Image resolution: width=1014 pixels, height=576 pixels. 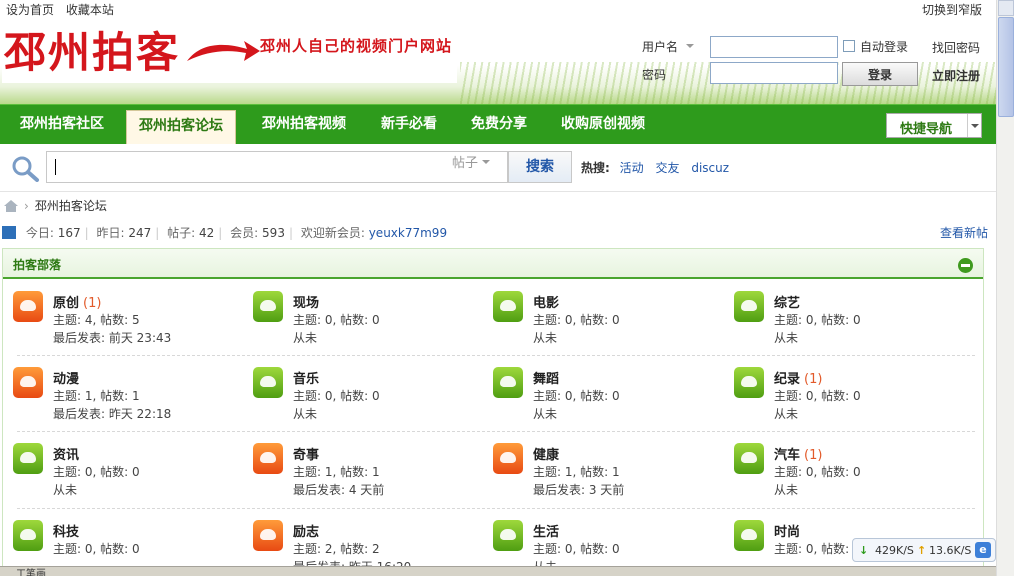 I want to click on collapse-icon, so click(x=965, y=265).